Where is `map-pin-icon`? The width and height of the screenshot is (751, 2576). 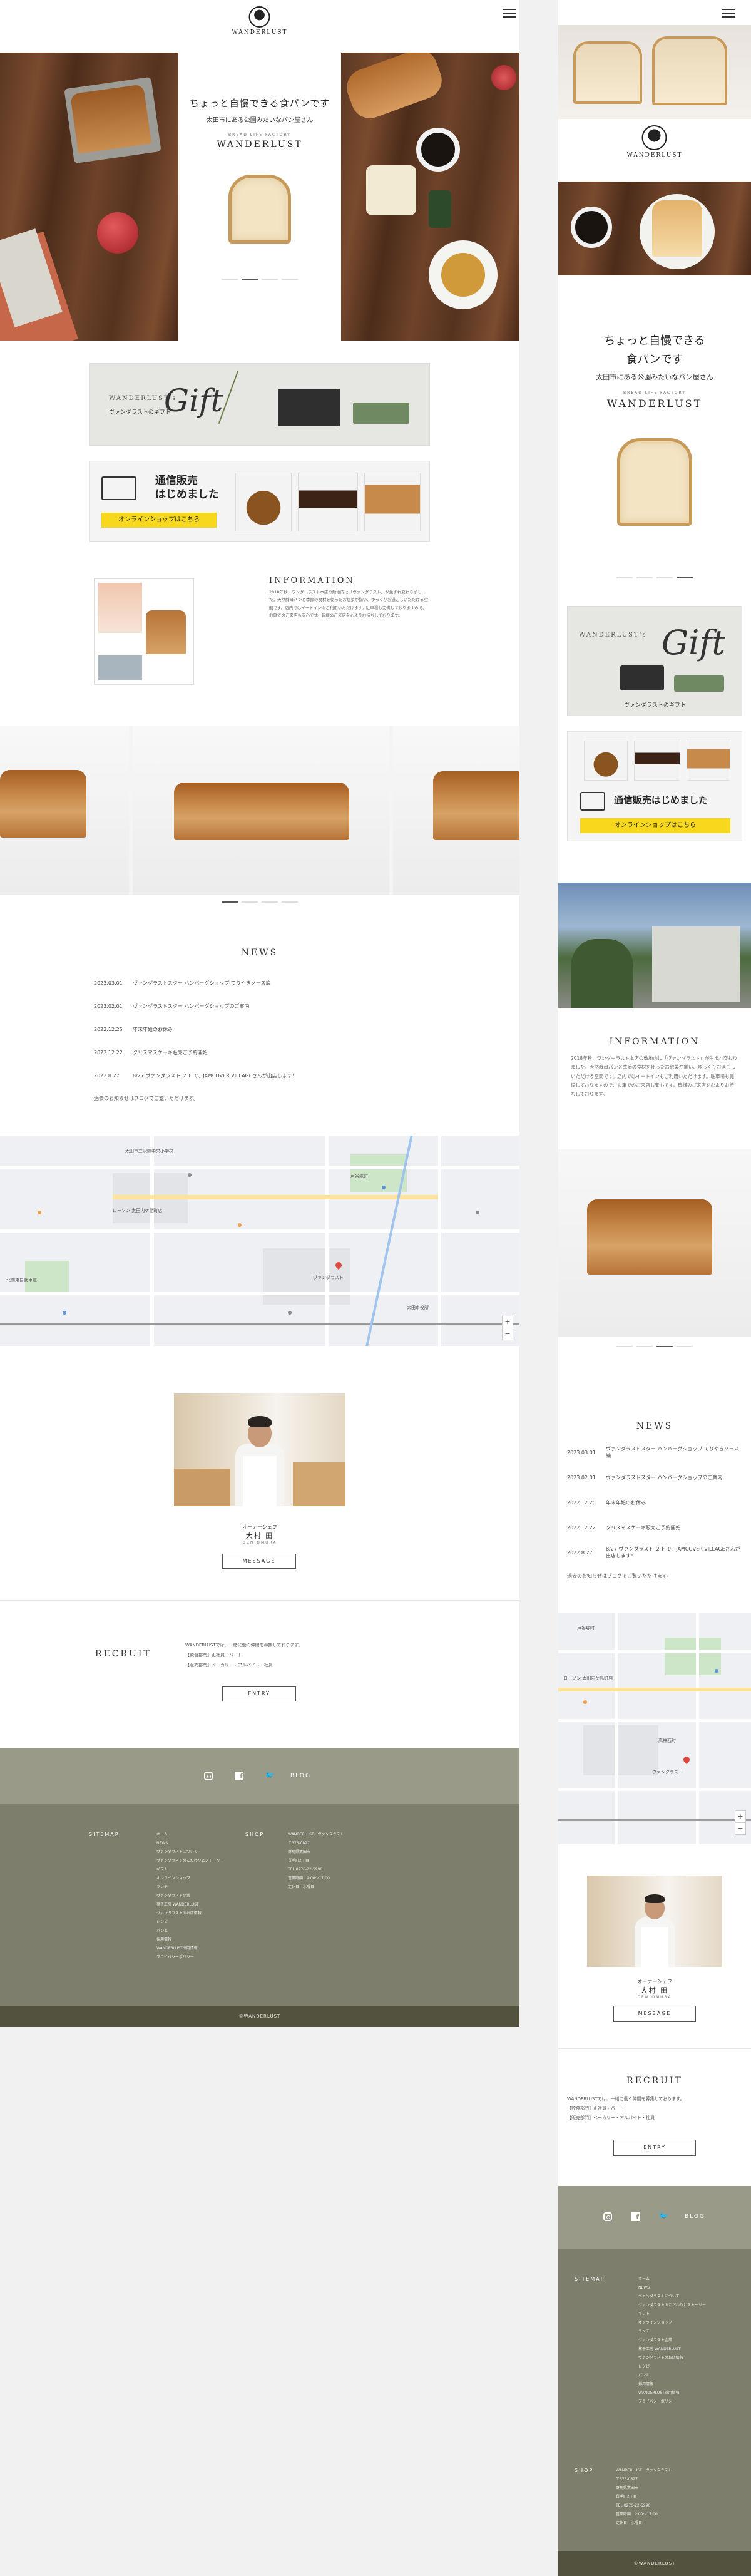
map-pin-icon is located at coordinates (687, 1760).